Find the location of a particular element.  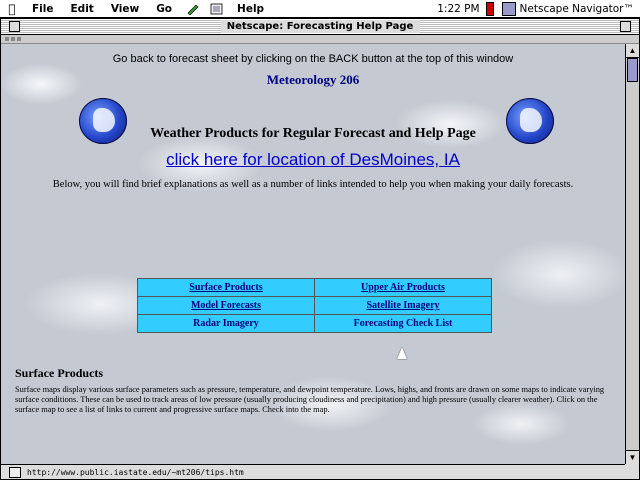

security-lock-icon is located at coordinates (15, 472).